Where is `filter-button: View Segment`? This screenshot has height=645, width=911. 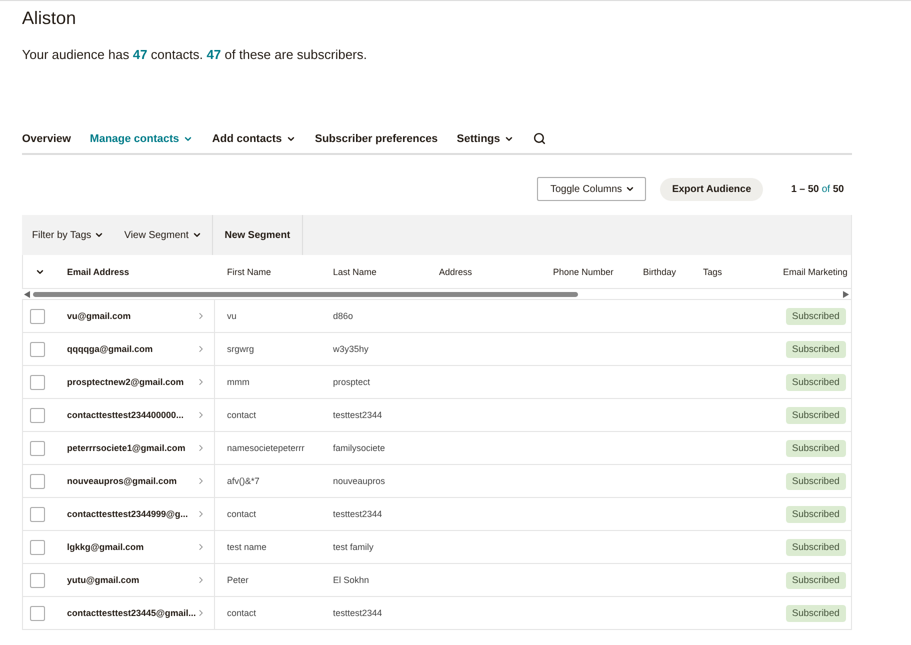
filter-button: View Segment is located at coordinates (163, 235).